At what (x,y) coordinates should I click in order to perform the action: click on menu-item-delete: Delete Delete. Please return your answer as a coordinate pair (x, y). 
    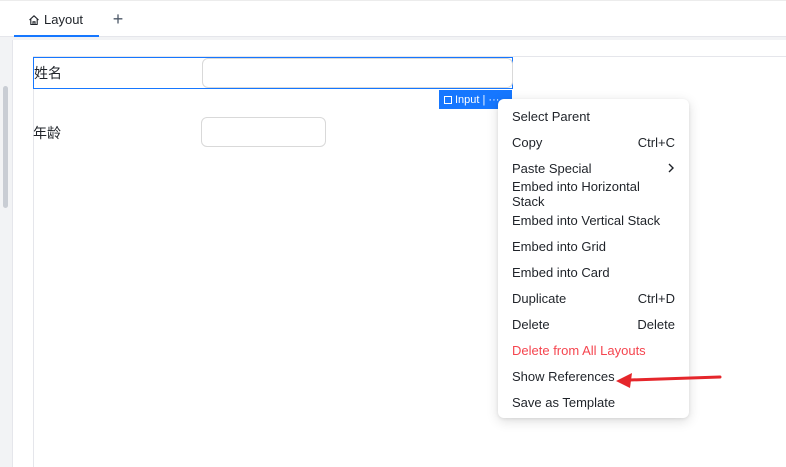
    Looking at the image, I should click on (593, 324).